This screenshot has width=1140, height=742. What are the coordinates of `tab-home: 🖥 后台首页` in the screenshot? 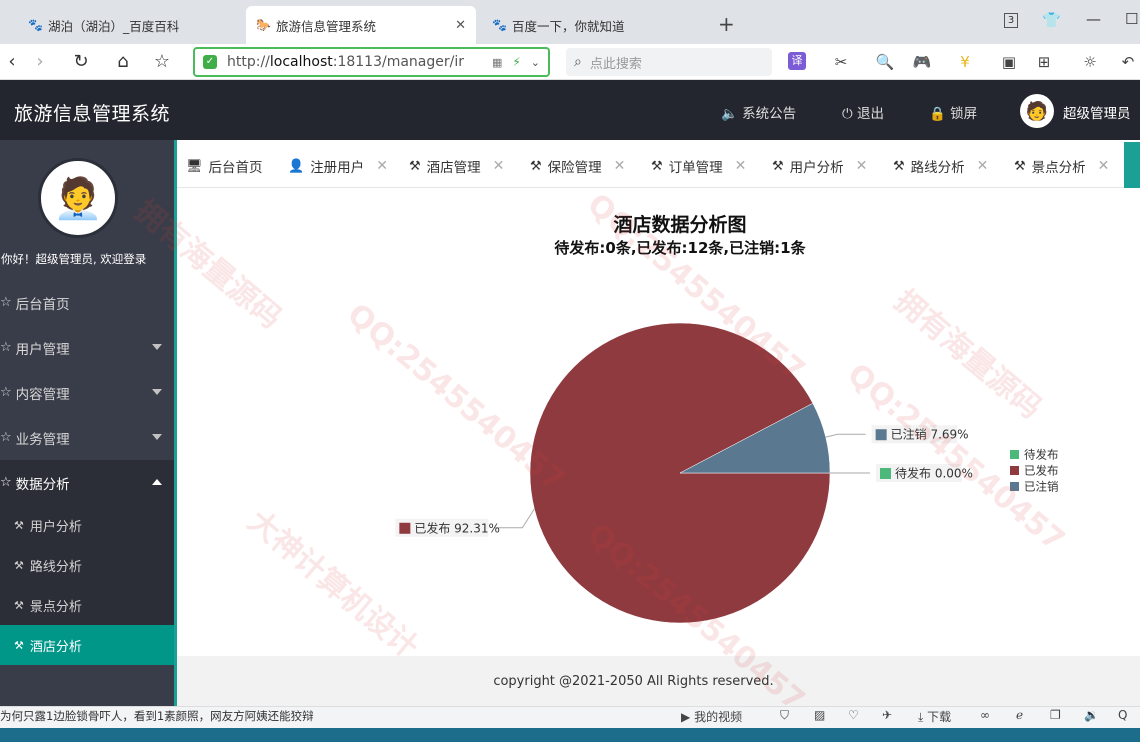 It's located at (224, 166).